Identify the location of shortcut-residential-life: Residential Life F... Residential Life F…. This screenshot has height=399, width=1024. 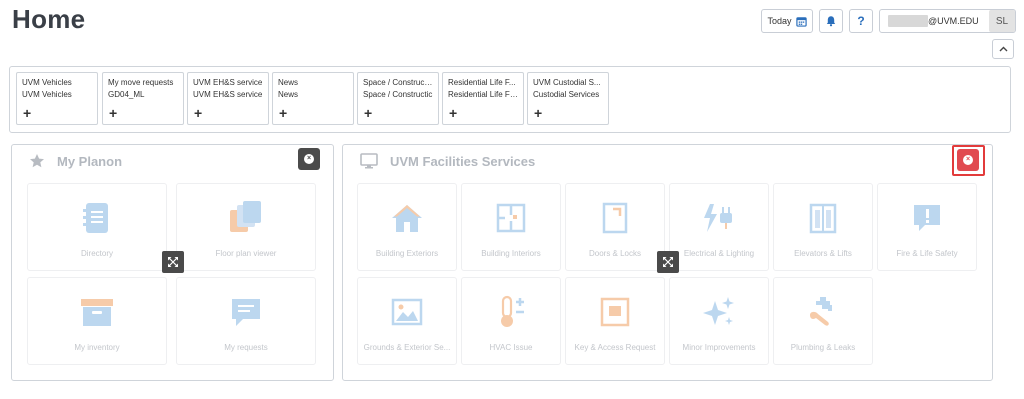
(483, 98).